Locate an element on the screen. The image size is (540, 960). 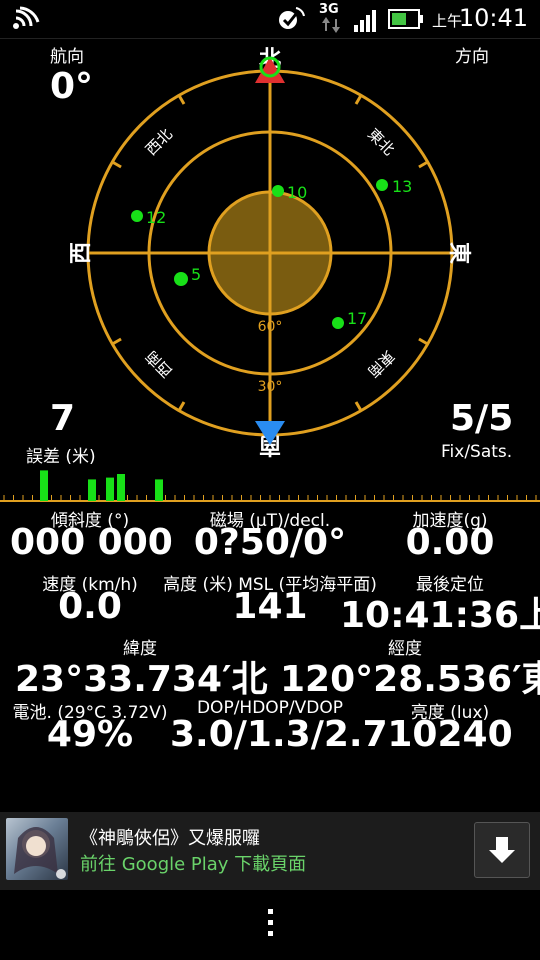
satellite-5: 5 is located at coordinates (187, 275).